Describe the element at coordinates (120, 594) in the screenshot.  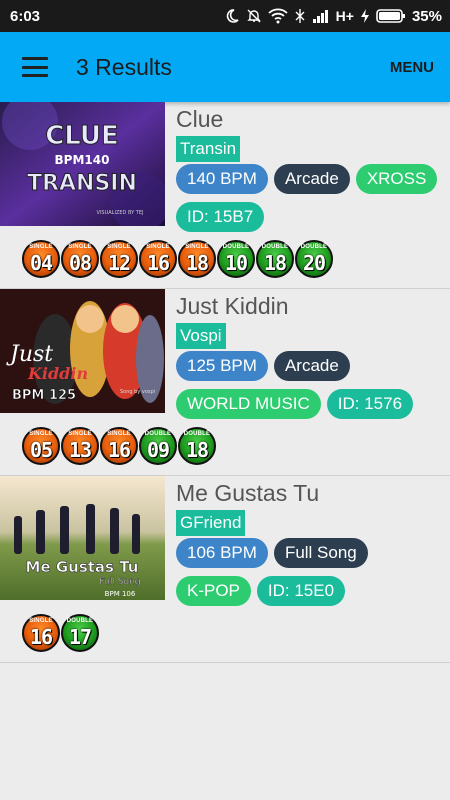
I see `svg-text: BPM 106` at that location.